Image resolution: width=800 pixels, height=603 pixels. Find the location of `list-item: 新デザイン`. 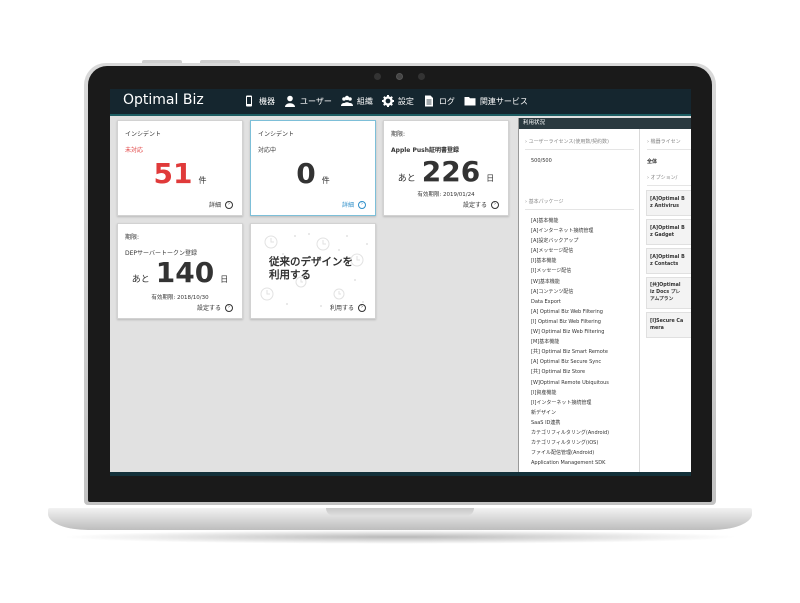

list-item: 新デザイン is located at coordinates (544, 412).